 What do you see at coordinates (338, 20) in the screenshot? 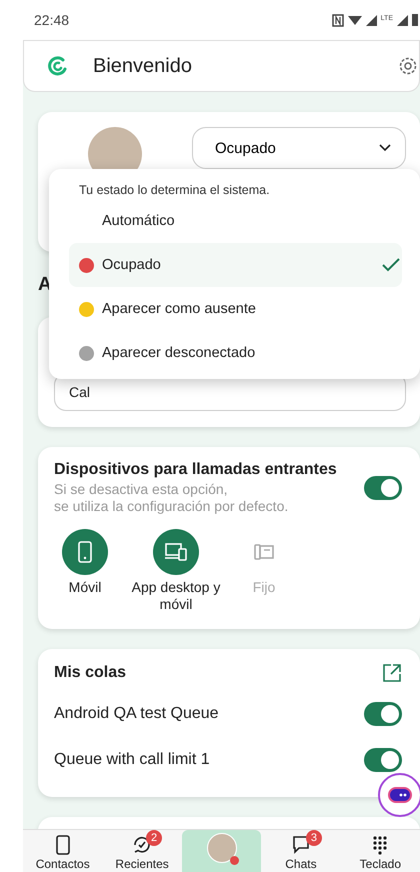
I see `nfc-icon` at bounding box center [338, 20].